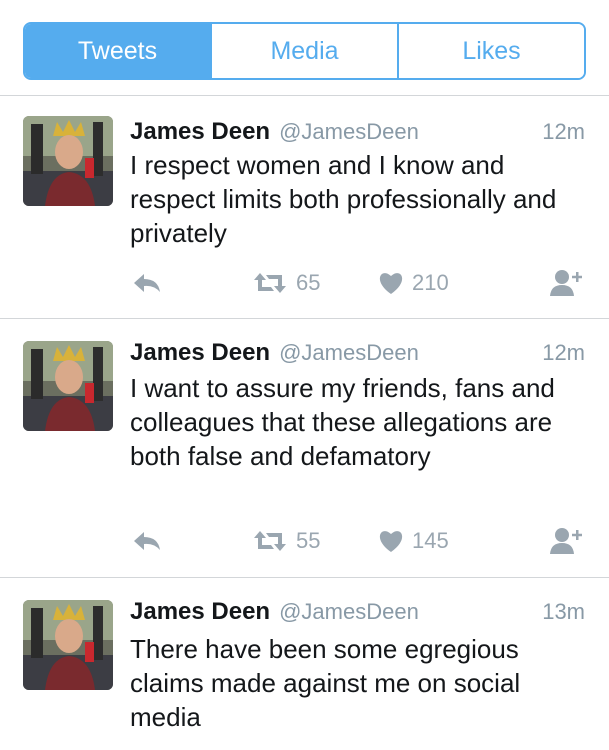 The height and width of the screenshot is (750, 609). Describe the element at coordinates (308, 282) in the screenshot. I see `retweet-count: 65` at that location.